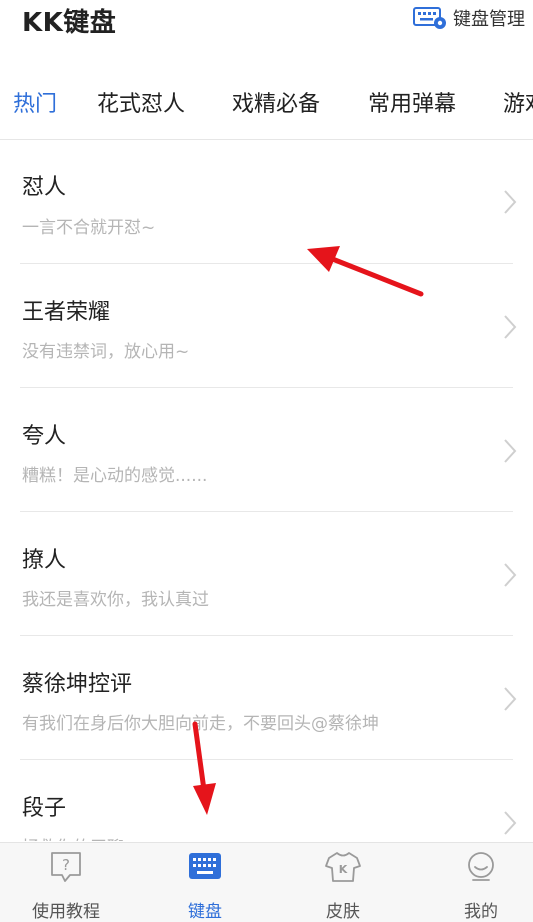  Describe the element at coordinates (35, 102) in the screenshot. I see `tab-hot: 热门` at that location.